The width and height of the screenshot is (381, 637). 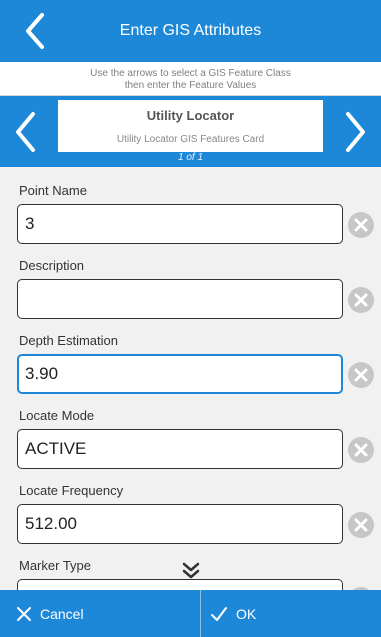 What do you see at coordinates (246, 613) in the screenshot?
I see `ok-label: OK` at bounding box center [246, 613].